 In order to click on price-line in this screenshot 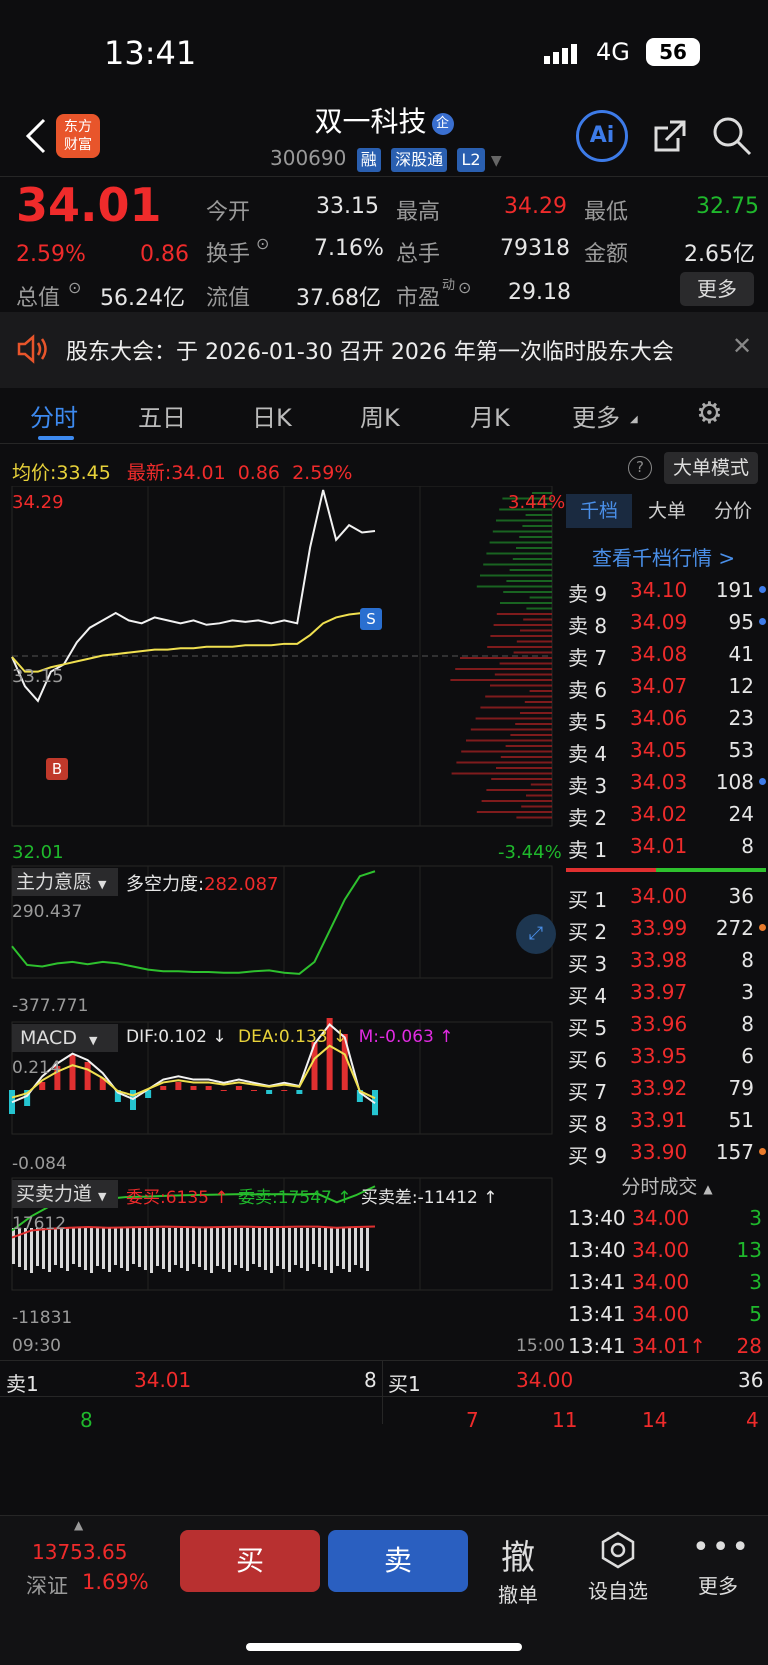, I will do `click(193, 596)`.